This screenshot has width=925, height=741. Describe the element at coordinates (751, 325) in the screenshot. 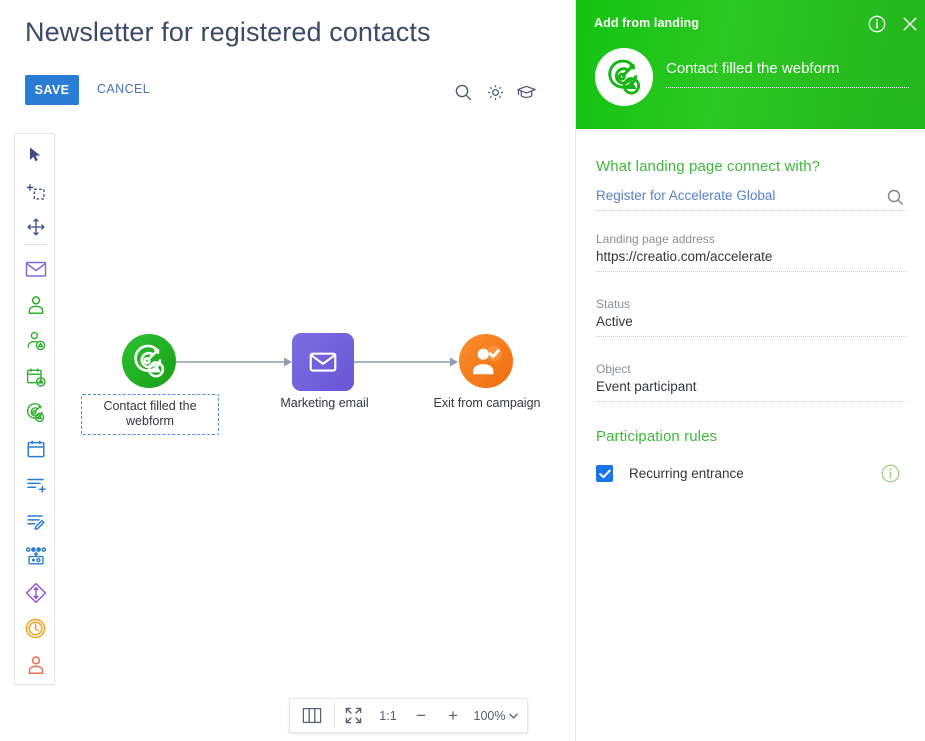

I see `field-value: Active` at that location.